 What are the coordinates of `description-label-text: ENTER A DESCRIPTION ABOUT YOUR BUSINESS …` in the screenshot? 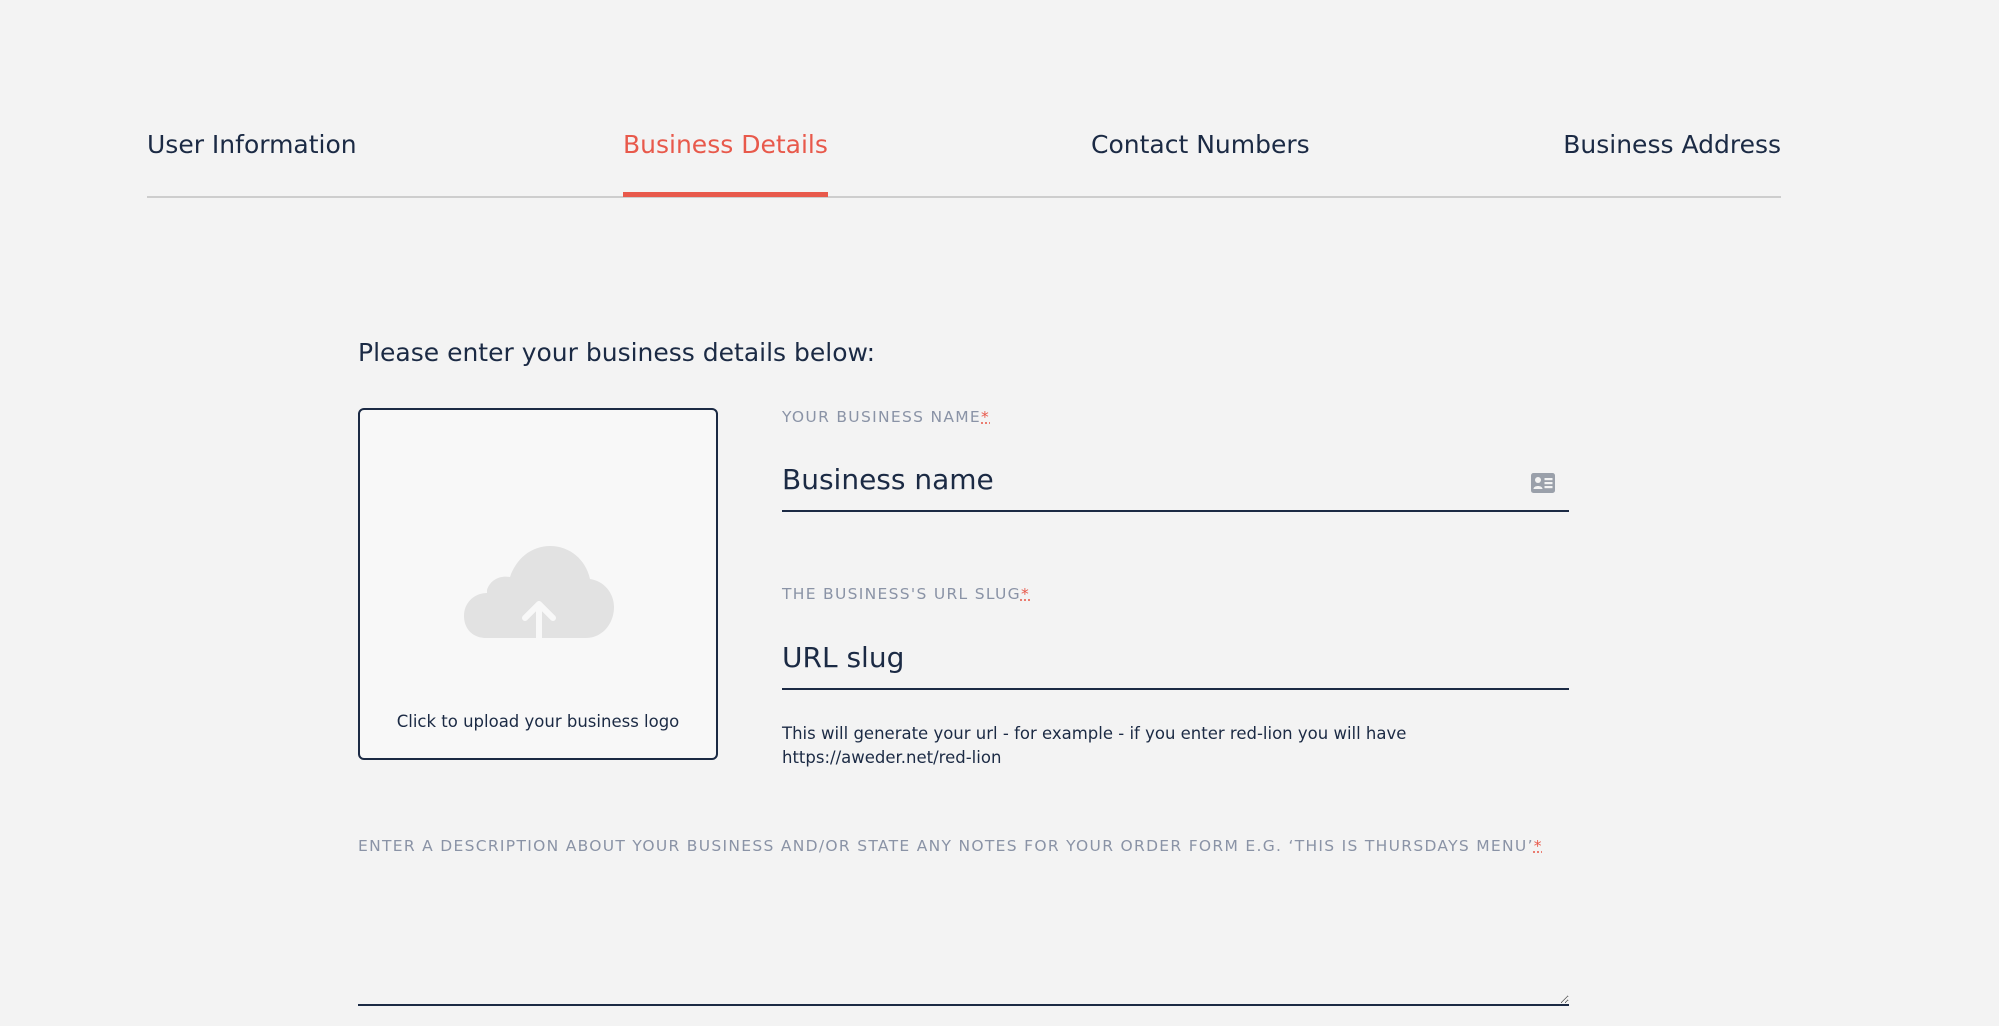 It's located at (946, 846).